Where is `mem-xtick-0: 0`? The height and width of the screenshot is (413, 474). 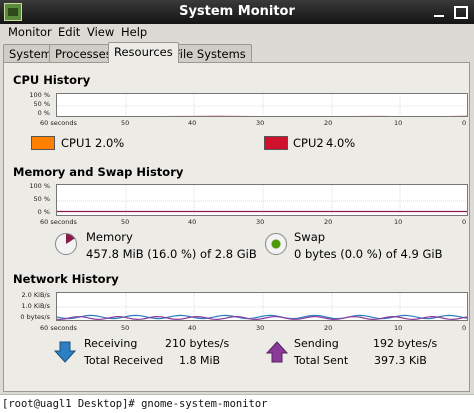
mem-xtick-0: 0 is located at coordinates (464, 222).